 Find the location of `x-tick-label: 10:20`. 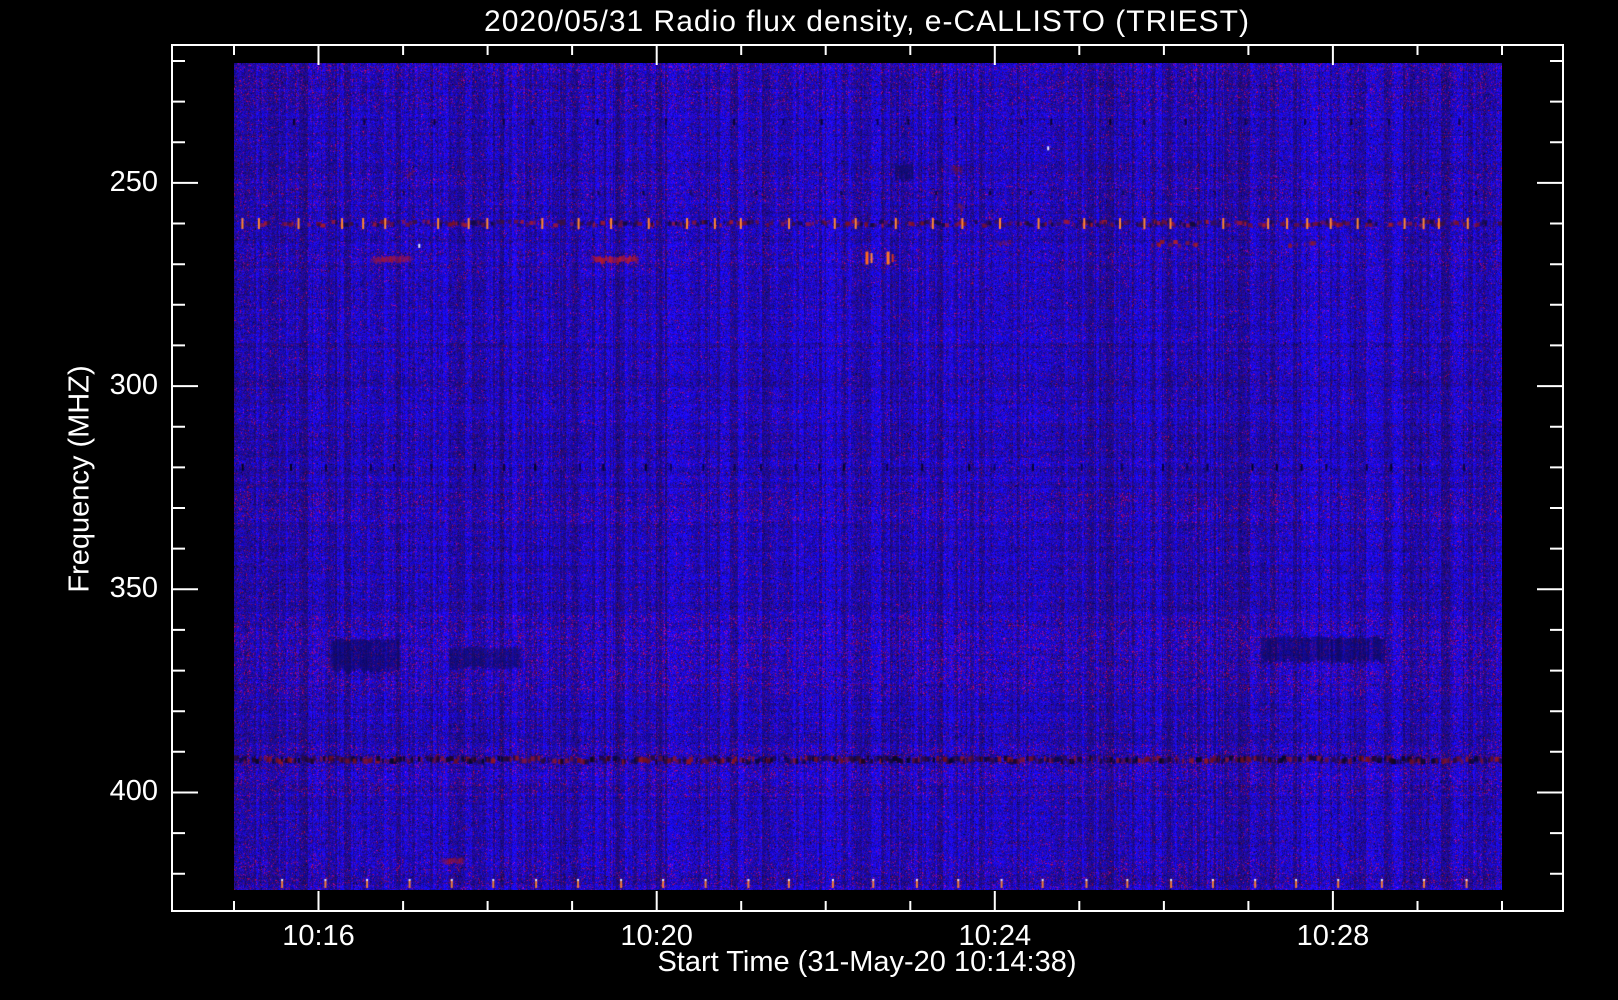

x-tick-label: 10:20 is located at coordinates (656, 936).